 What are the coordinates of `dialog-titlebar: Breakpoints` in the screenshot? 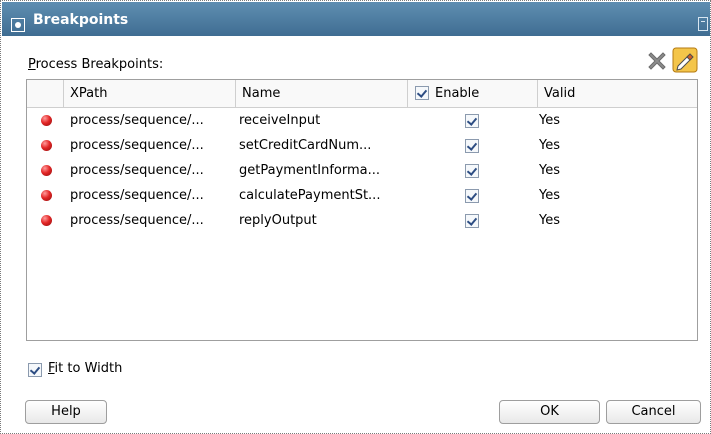 It's located at (356, 19).